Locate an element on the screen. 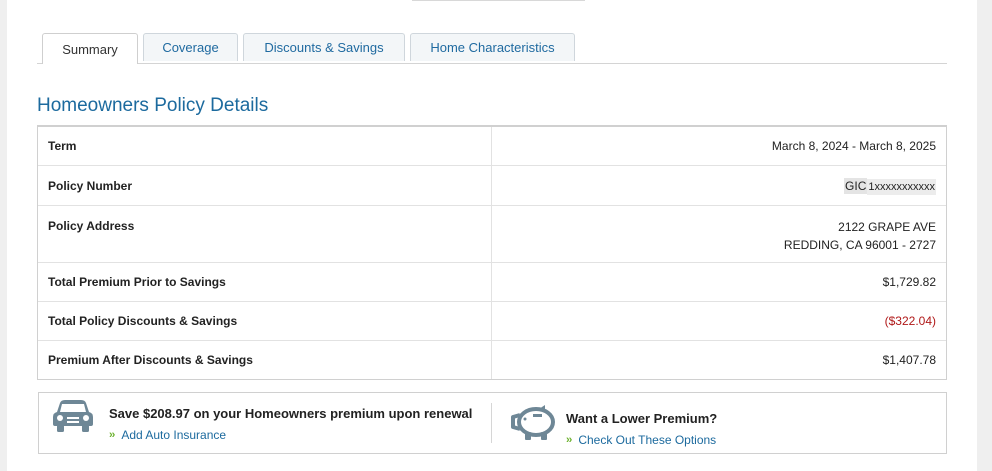 The height and width of the screenshot is (471, 992). premium-prior-label: Total Premium Prior to Savings is located at coordinates (265, 282).